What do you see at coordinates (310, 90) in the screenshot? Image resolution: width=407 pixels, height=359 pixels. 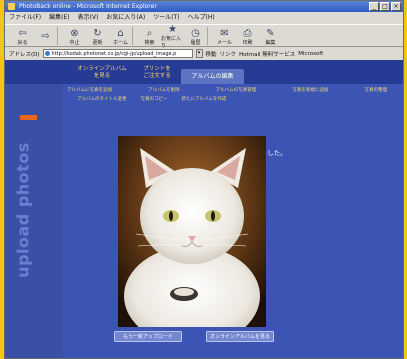 I see `subnav-link: 写真を新規に追加` at bounding box center [310, 90].